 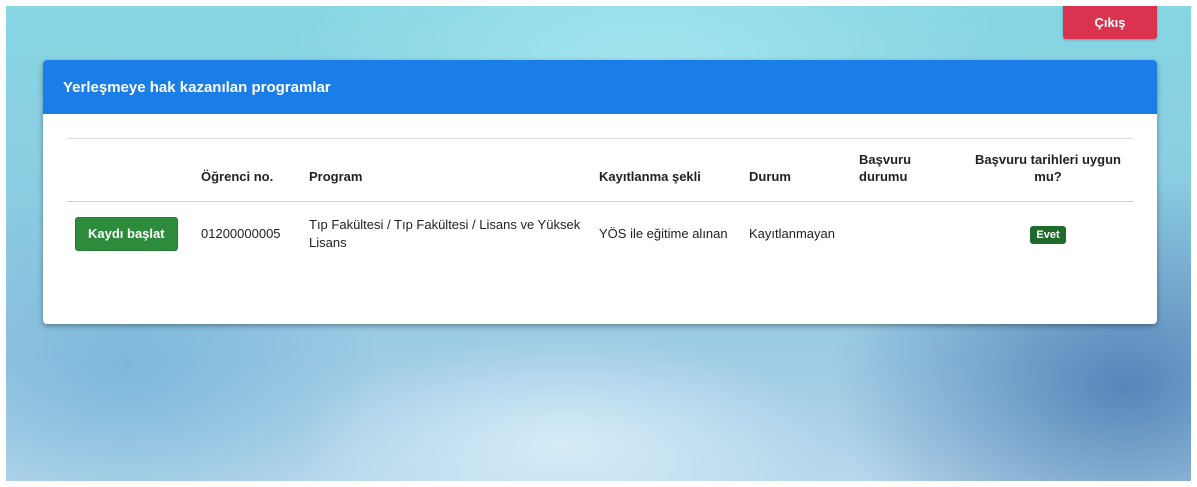 What do you see at coordinates (885, 168) in the screenshot?
I see `column-header-application-status: Başvuru durumu` at bounding box center [885, 168].